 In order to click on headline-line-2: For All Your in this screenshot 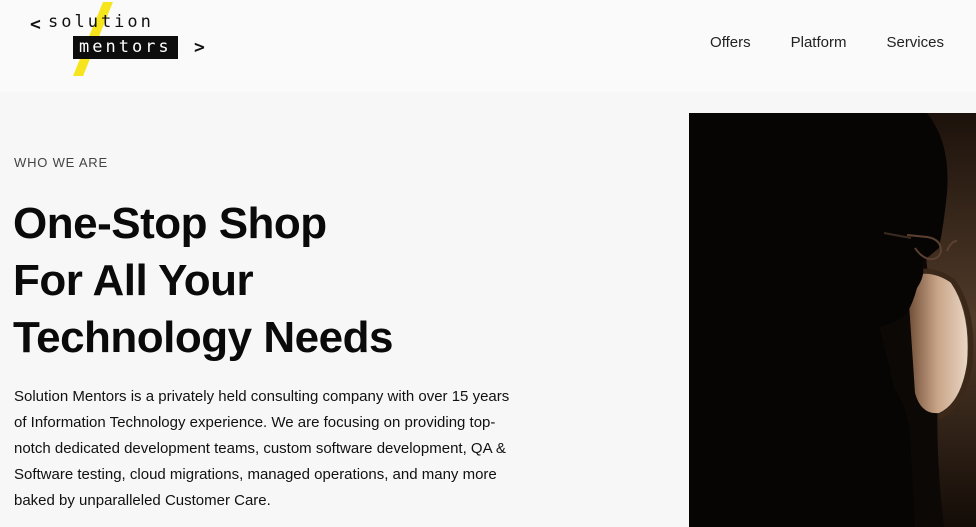, I will do `click(133, 280)`.